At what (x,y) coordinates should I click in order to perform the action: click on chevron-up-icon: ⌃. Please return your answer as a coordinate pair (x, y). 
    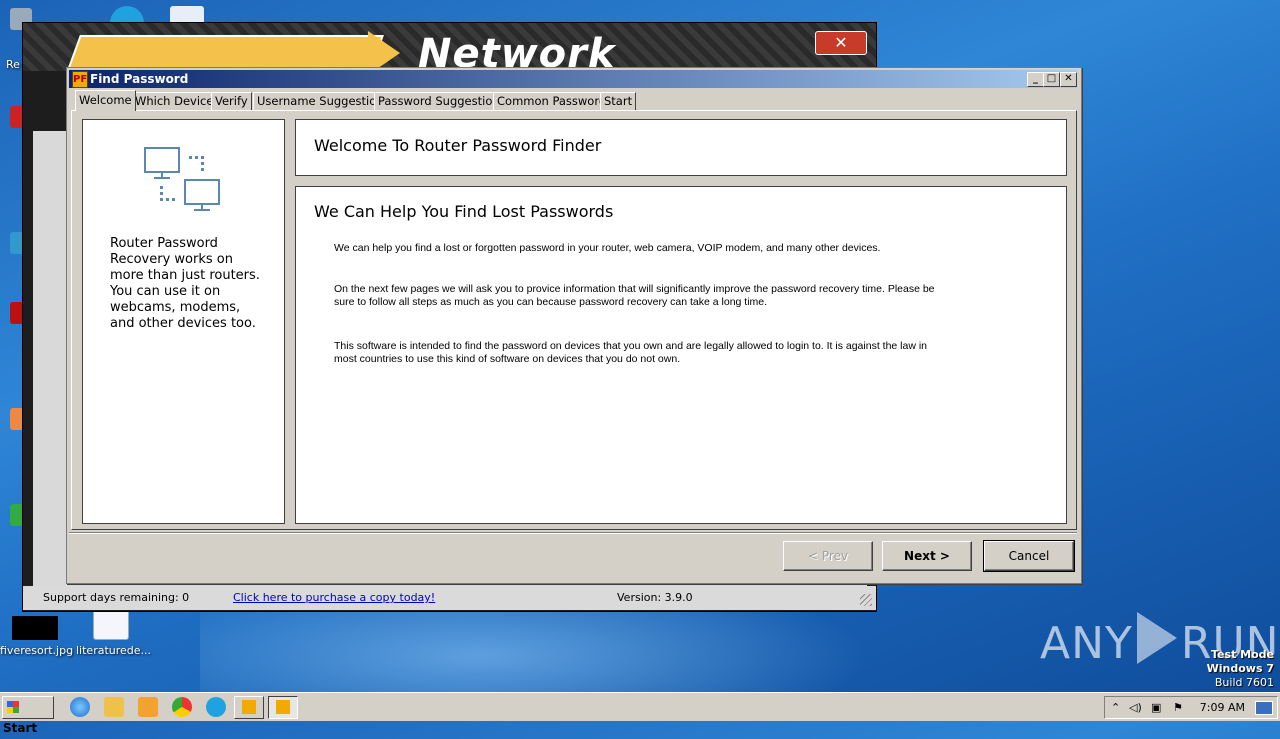
    Looking at the image, I should click on (1115, 707).